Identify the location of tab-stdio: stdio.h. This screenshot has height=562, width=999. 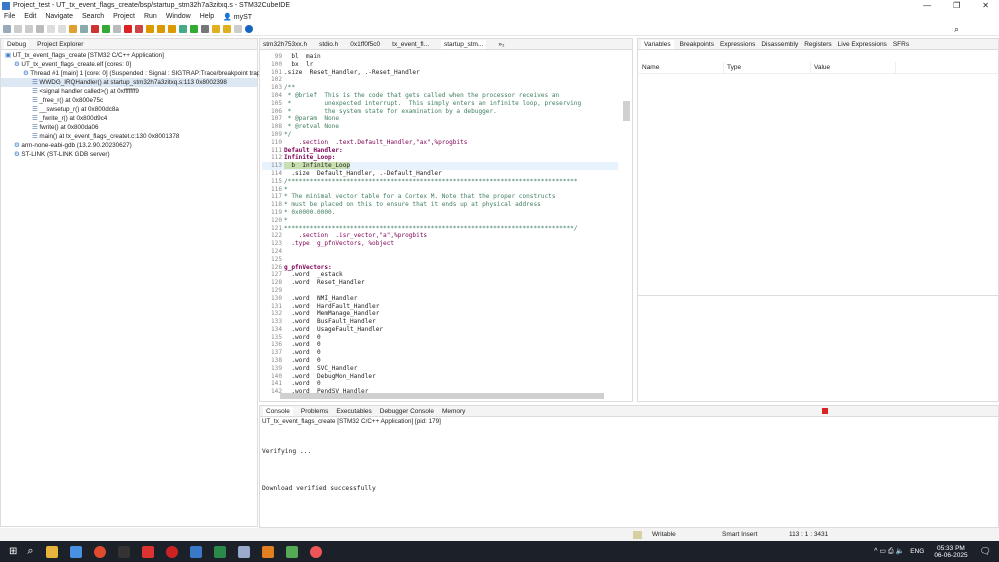
(328, 44).